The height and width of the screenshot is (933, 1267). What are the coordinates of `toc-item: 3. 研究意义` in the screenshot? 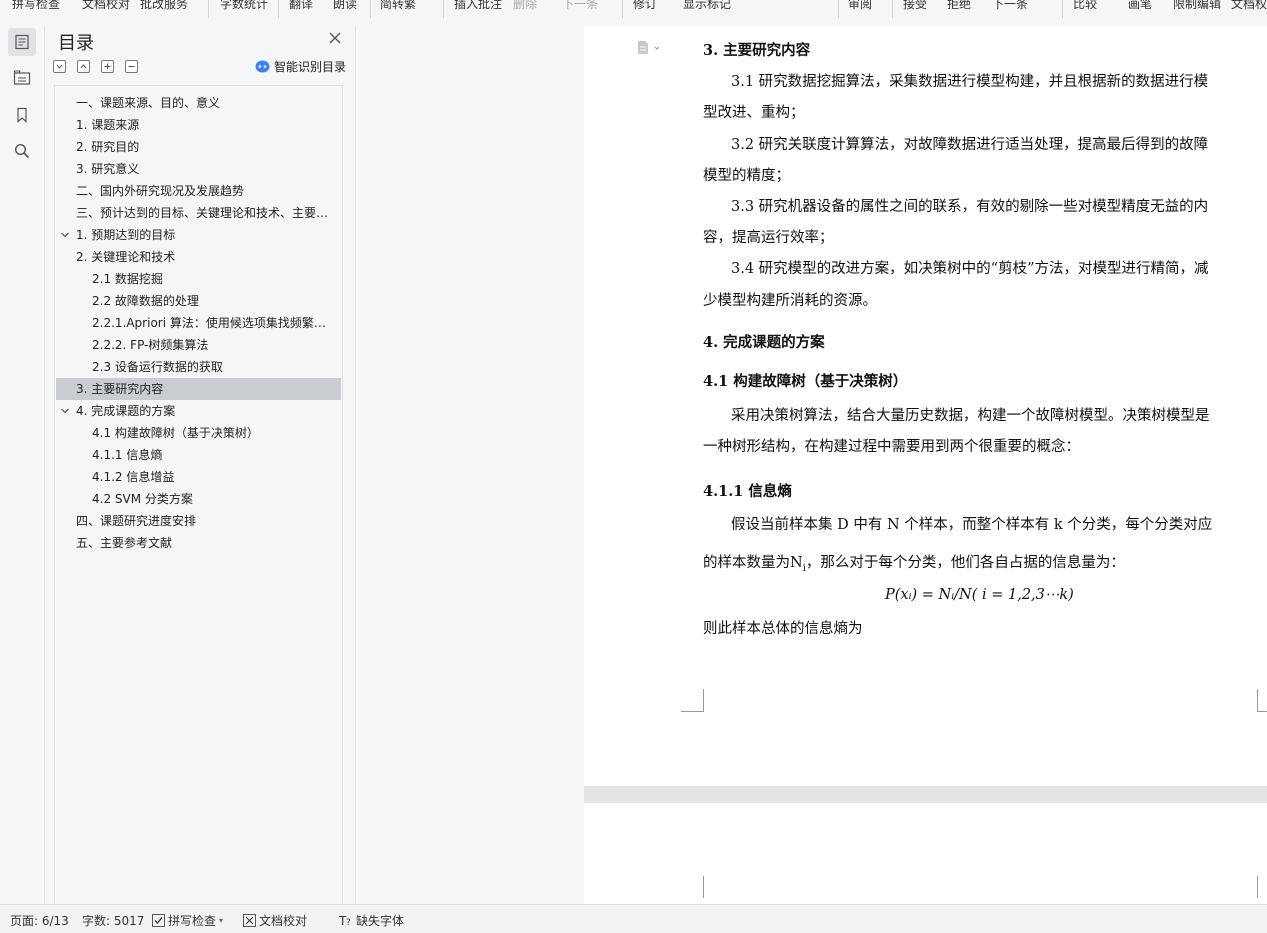 It's located at (198, 169).